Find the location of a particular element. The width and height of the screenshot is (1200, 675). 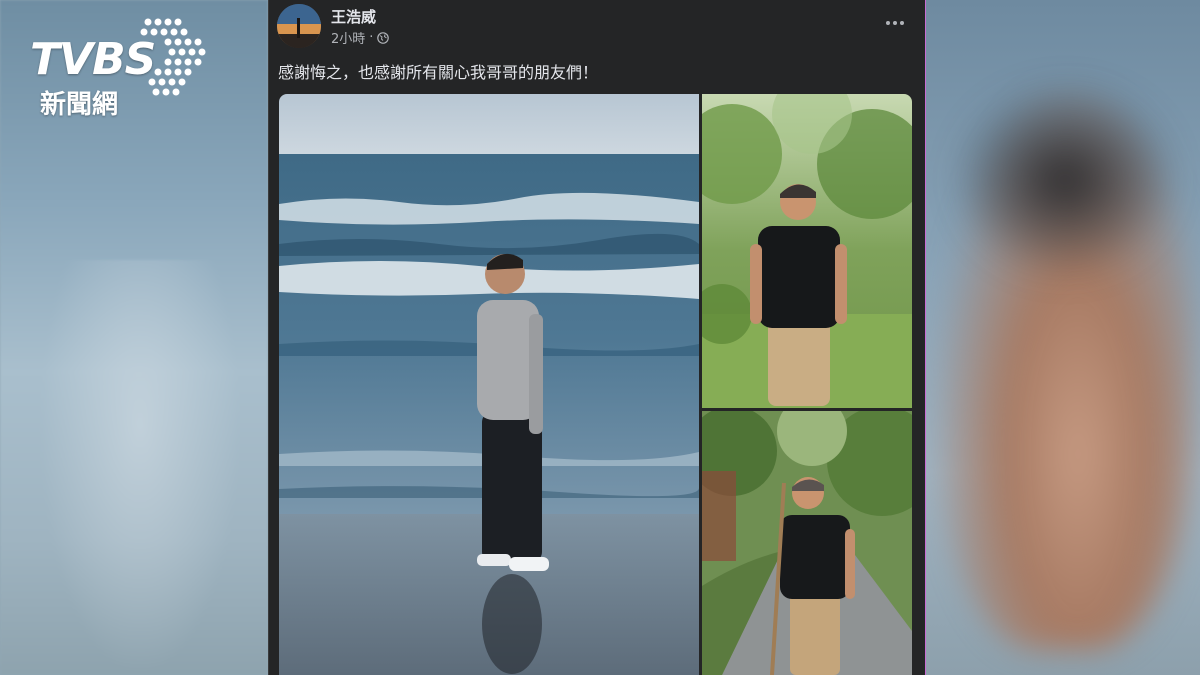

logo-dots-icon is located at coordinates (173, 57).